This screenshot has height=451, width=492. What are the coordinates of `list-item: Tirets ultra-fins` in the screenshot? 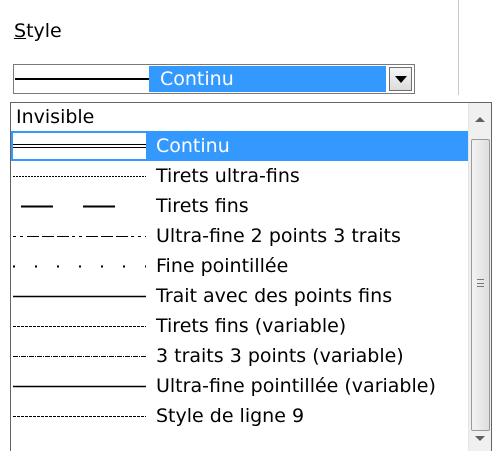 It's located at (239, 176).